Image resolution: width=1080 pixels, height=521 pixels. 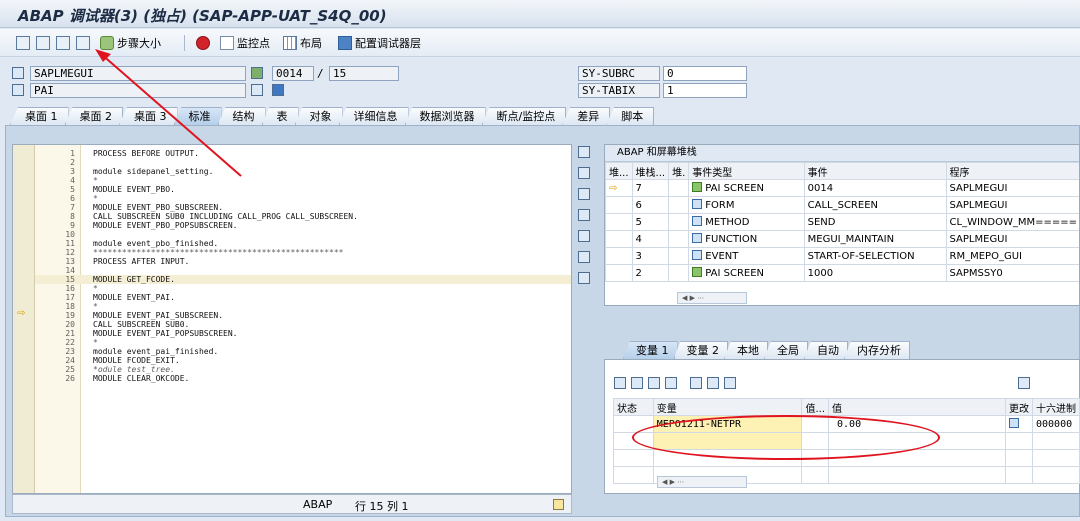 I want to click on code-line: 7 MODULE EVENT_PBO_SUBSCREEN., so click(x=303, y=207).